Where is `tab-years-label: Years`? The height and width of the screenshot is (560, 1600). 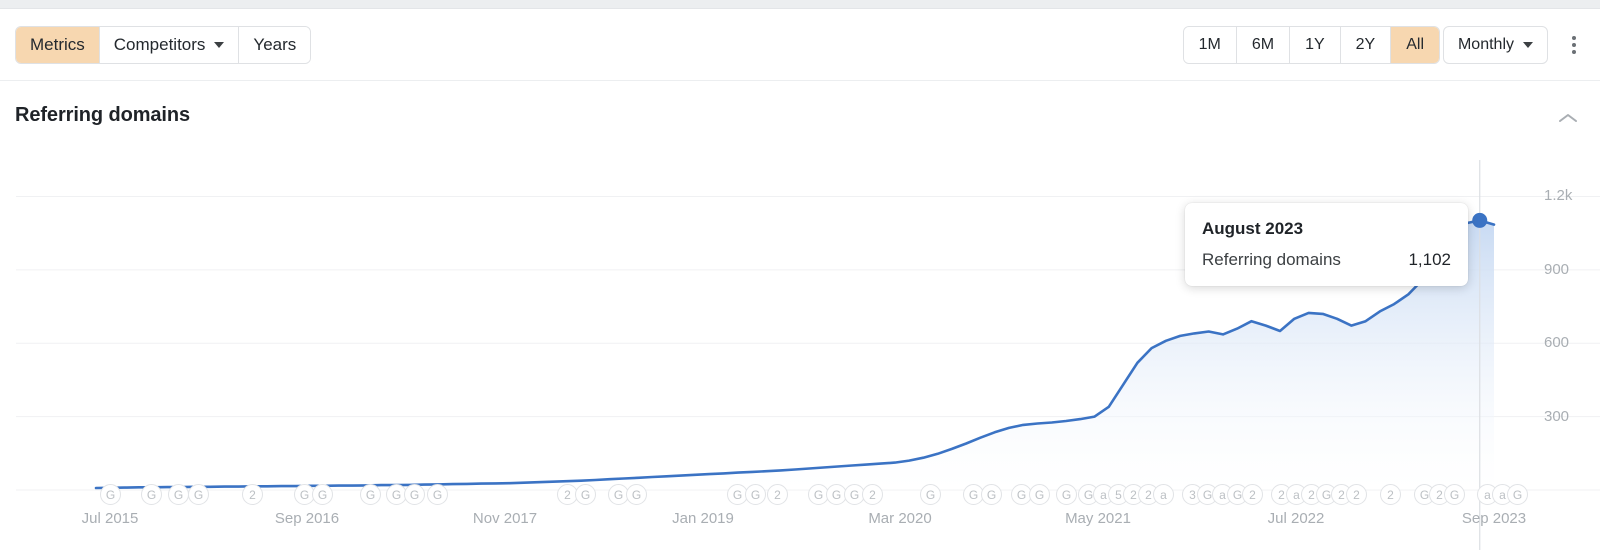
tab-years-label: Years is located at coordinates (275, 44).